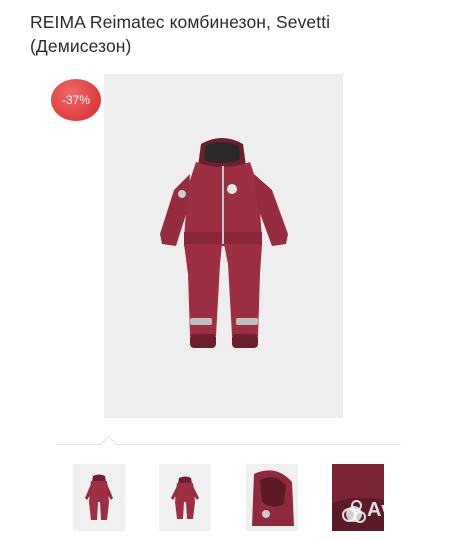 This screenshot has width=449, height=540. What do you see at coordinates (108, 443) in the screenshot?
I see `selected-thumbnail-pointer` at bounding box center [108, 443].